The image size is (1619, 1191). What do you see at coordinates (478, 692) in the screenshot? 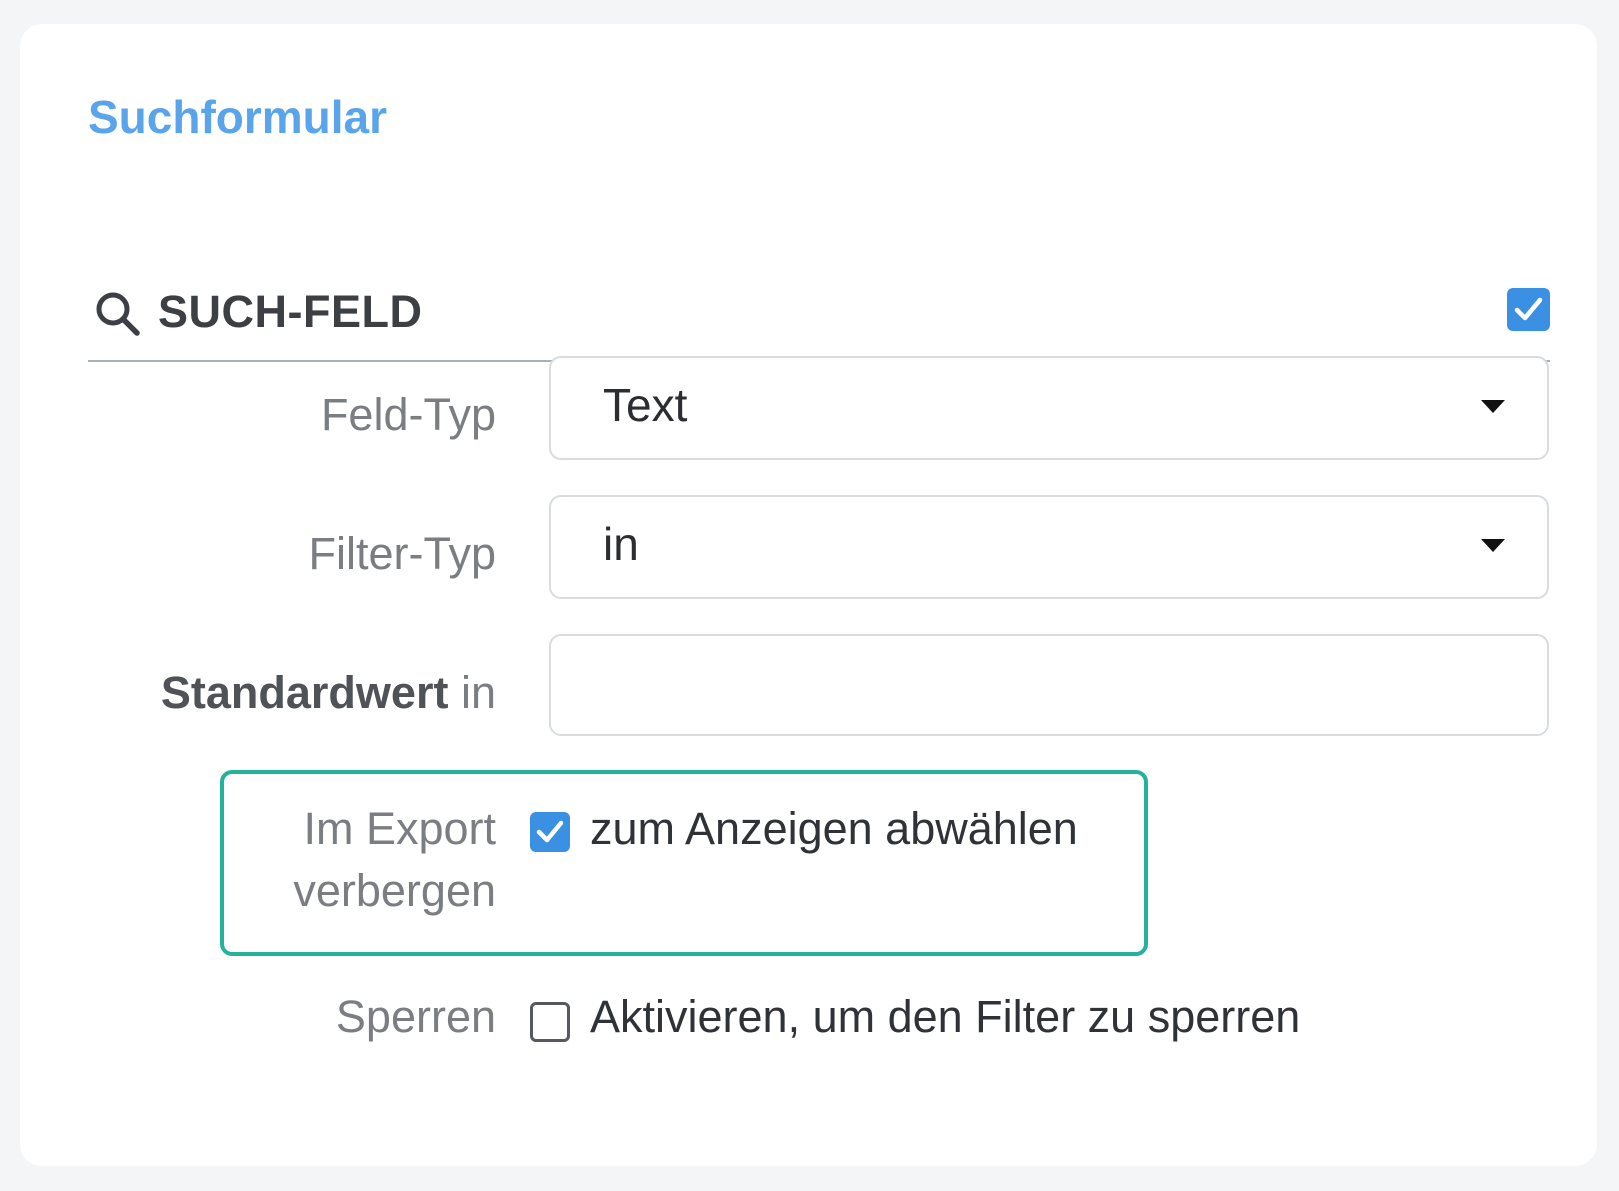
I see `default-value-label-suffix: in` at bounding box center [478, 692].